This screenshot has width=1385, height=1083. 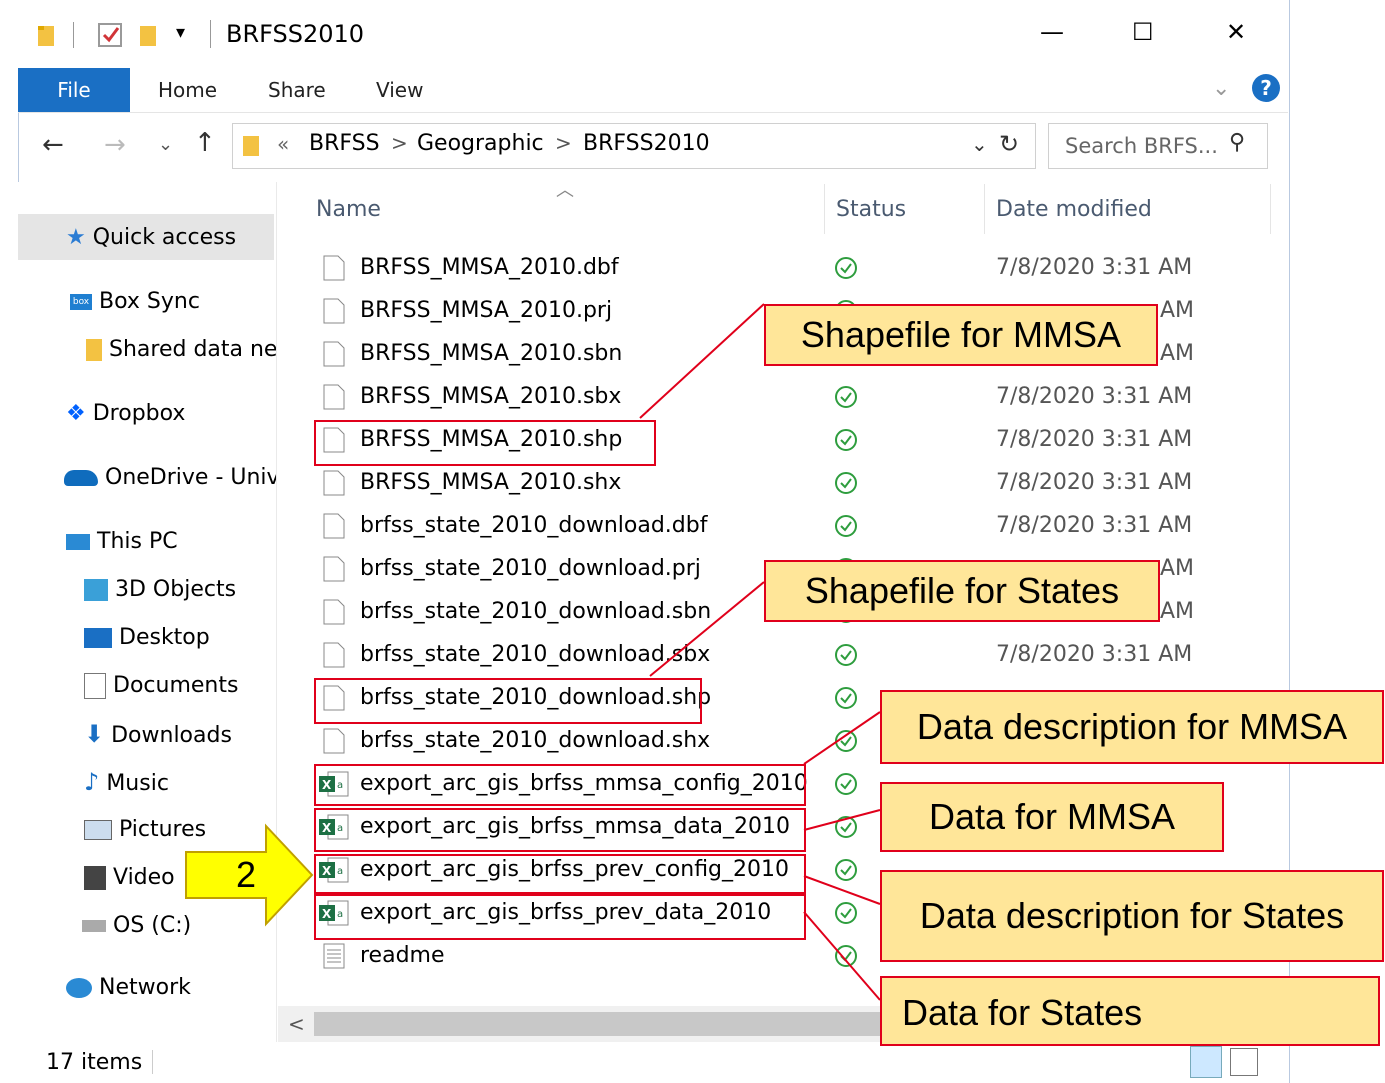 I want to click on callout-data-states: Data for States, so click(x=1130, y=1011).